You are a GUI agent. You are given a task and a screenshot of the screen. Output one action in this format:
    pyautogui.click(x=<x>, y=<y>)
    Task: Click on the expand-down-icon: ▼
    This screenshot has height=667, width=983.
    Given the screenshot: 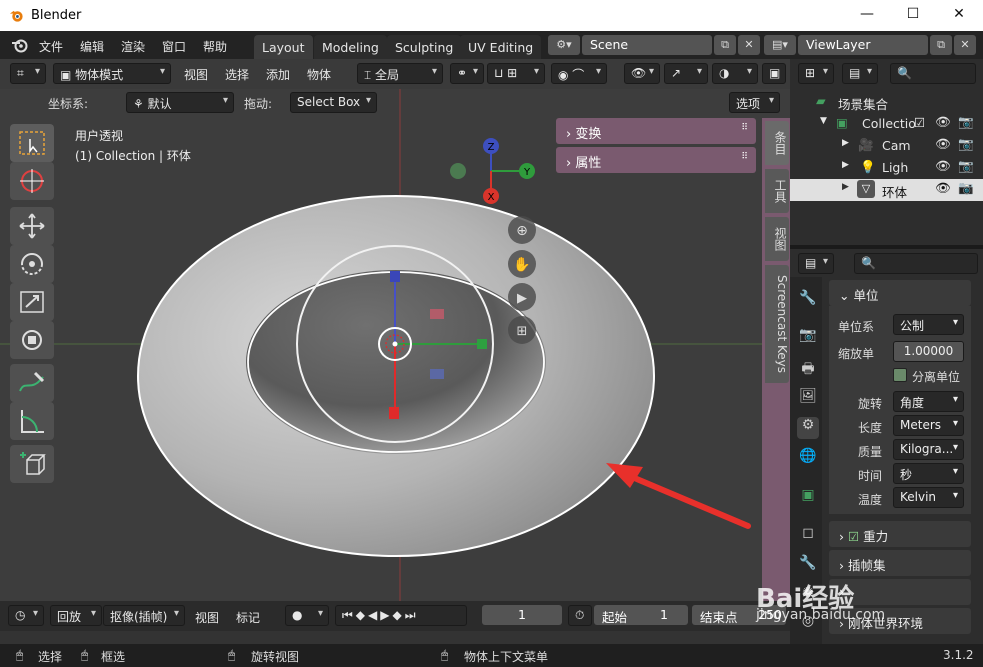 What is the action you would take?
    pyautogui.click(x=823, y=121)
    